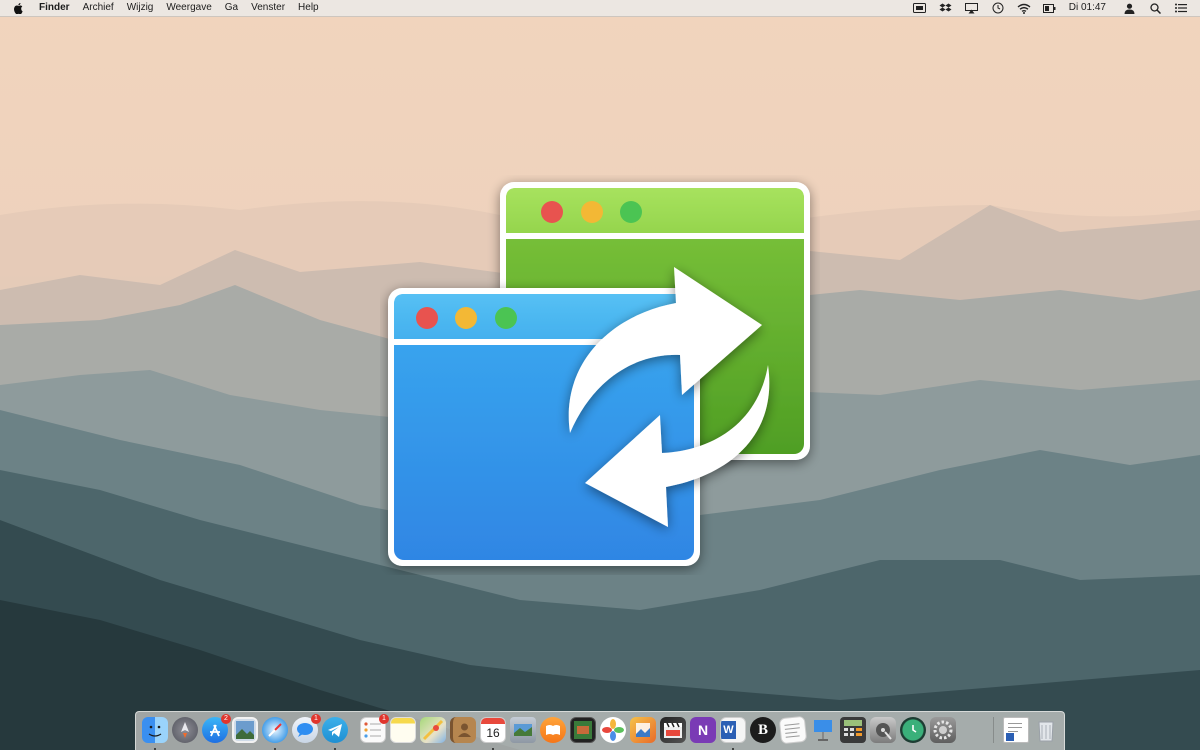 This screenshot has height=750, width=1200. I want to click on calendar-icon: 16, so click(493, 730).